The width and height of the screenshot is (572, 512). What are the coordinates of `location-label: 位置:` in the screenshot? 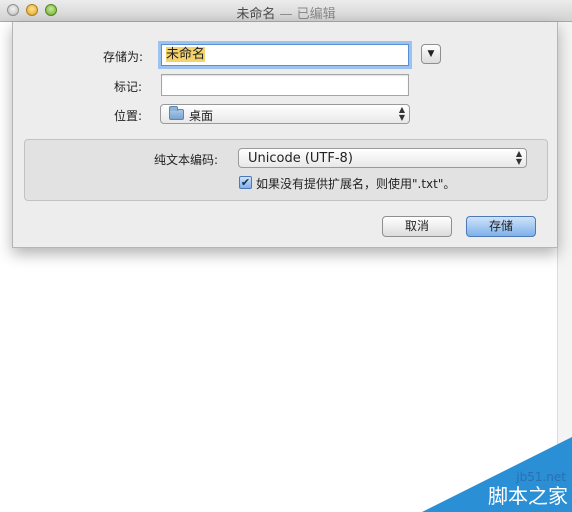 It's located at (128, 116).